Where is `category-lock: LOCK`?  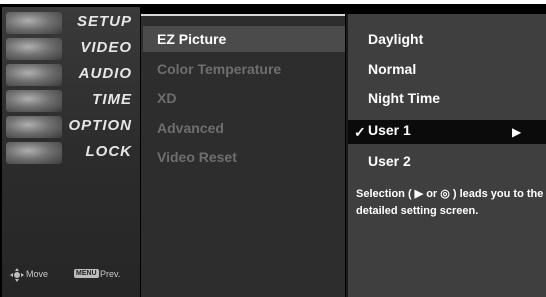 category-lock: LOCK is located at coordinates (71, 153).